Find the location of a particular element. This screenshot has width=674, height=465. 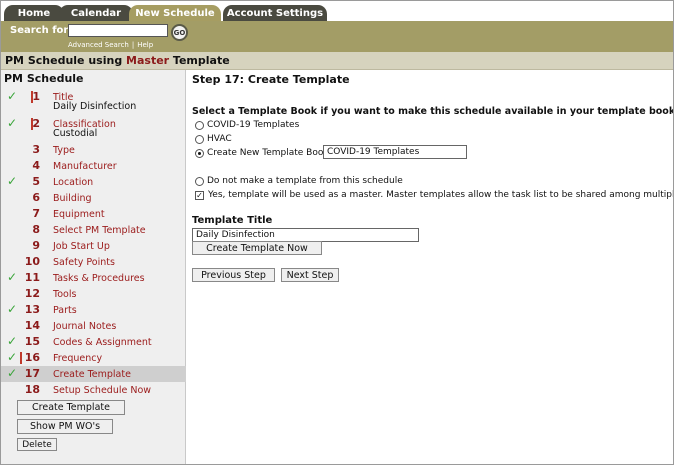

template-title-label: Template Title is located at coordinates (232, 220).